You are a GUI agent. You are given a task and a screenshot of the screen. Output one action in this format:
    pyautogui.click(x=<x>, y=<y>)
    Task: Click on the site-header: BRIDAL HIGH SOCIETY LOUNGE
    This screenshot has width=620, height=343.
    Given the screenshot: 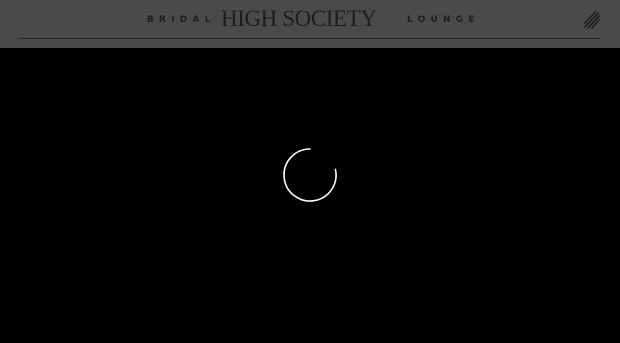 What is the action you would take?
    pyautogui.click(x=310, y=24)
    